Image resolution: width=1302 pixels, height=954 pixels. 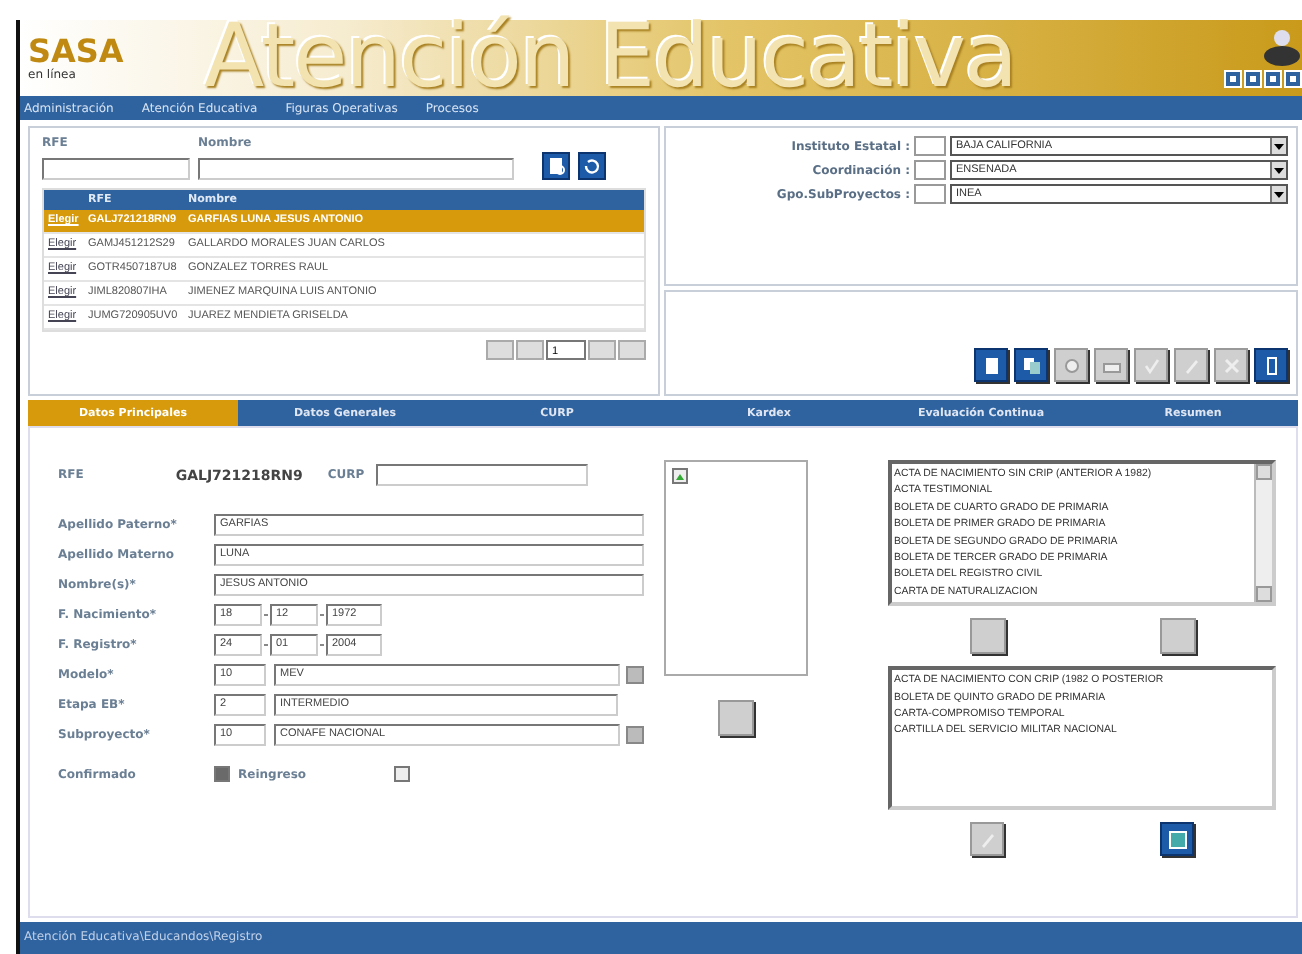 What do you see at coordinates (482, 475) in the screenshot?
I see `curp-field` at bounding box center [482, 475].